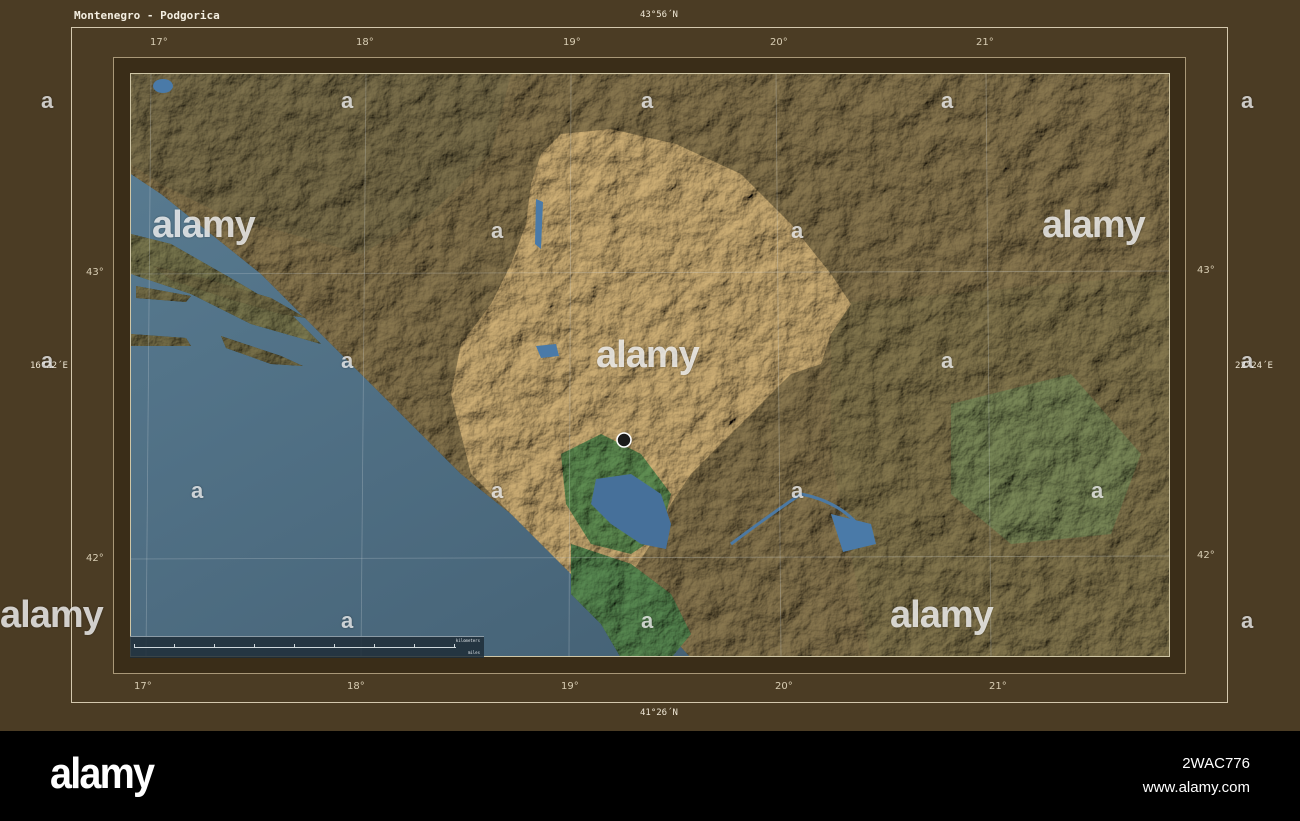 The height and width of the screenshot is (821, 1300). What do you see at coordinates (143, 686) in the screenshot?
I see `bottom-lon-label: 17°` at bounding box center [143, 686].